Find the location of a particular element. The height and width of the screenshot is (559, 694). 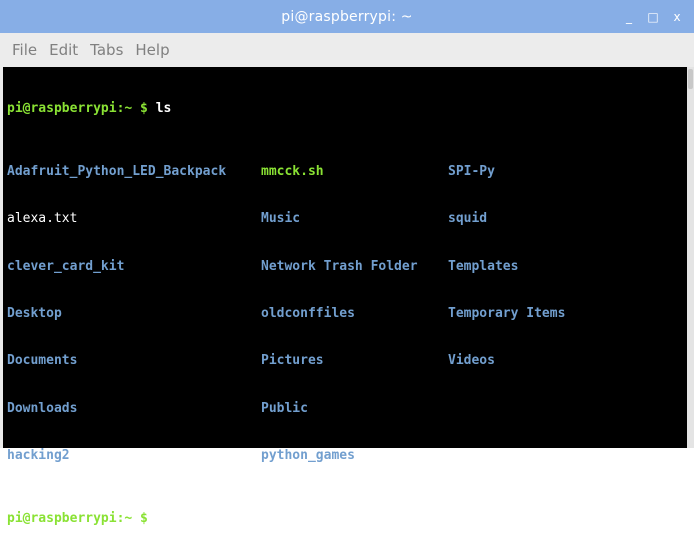

listing-entry: clever_card_kit is located at coordinates (66, 266).